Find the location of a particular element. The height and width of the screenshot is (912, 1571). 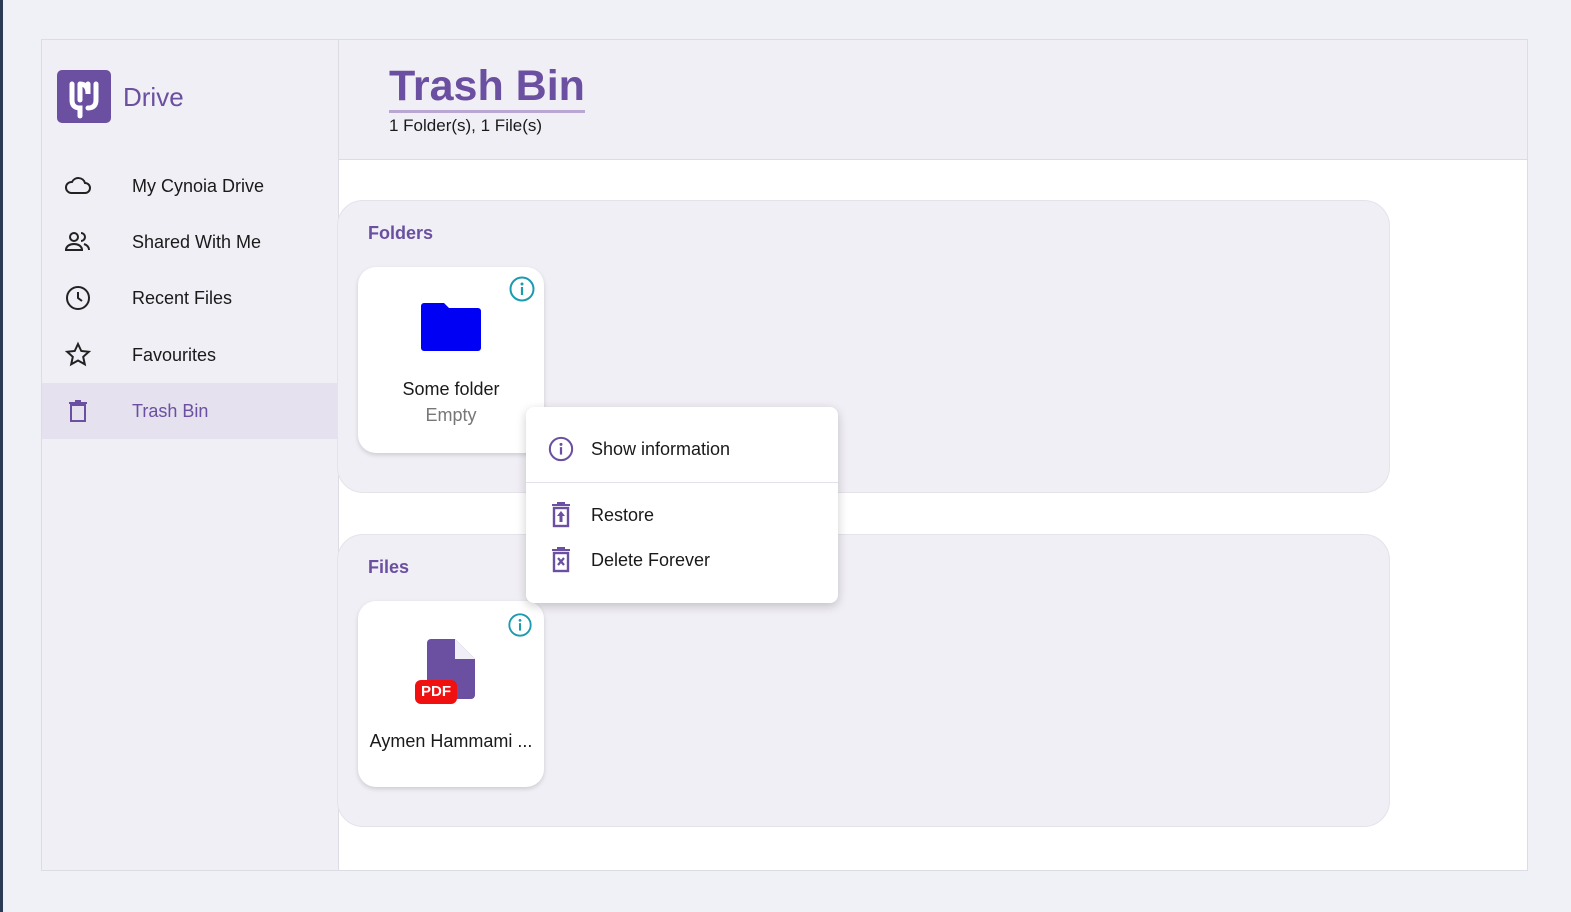

sidebar-item-label: My Cynoia Drive is located at coordinates (198, 185).